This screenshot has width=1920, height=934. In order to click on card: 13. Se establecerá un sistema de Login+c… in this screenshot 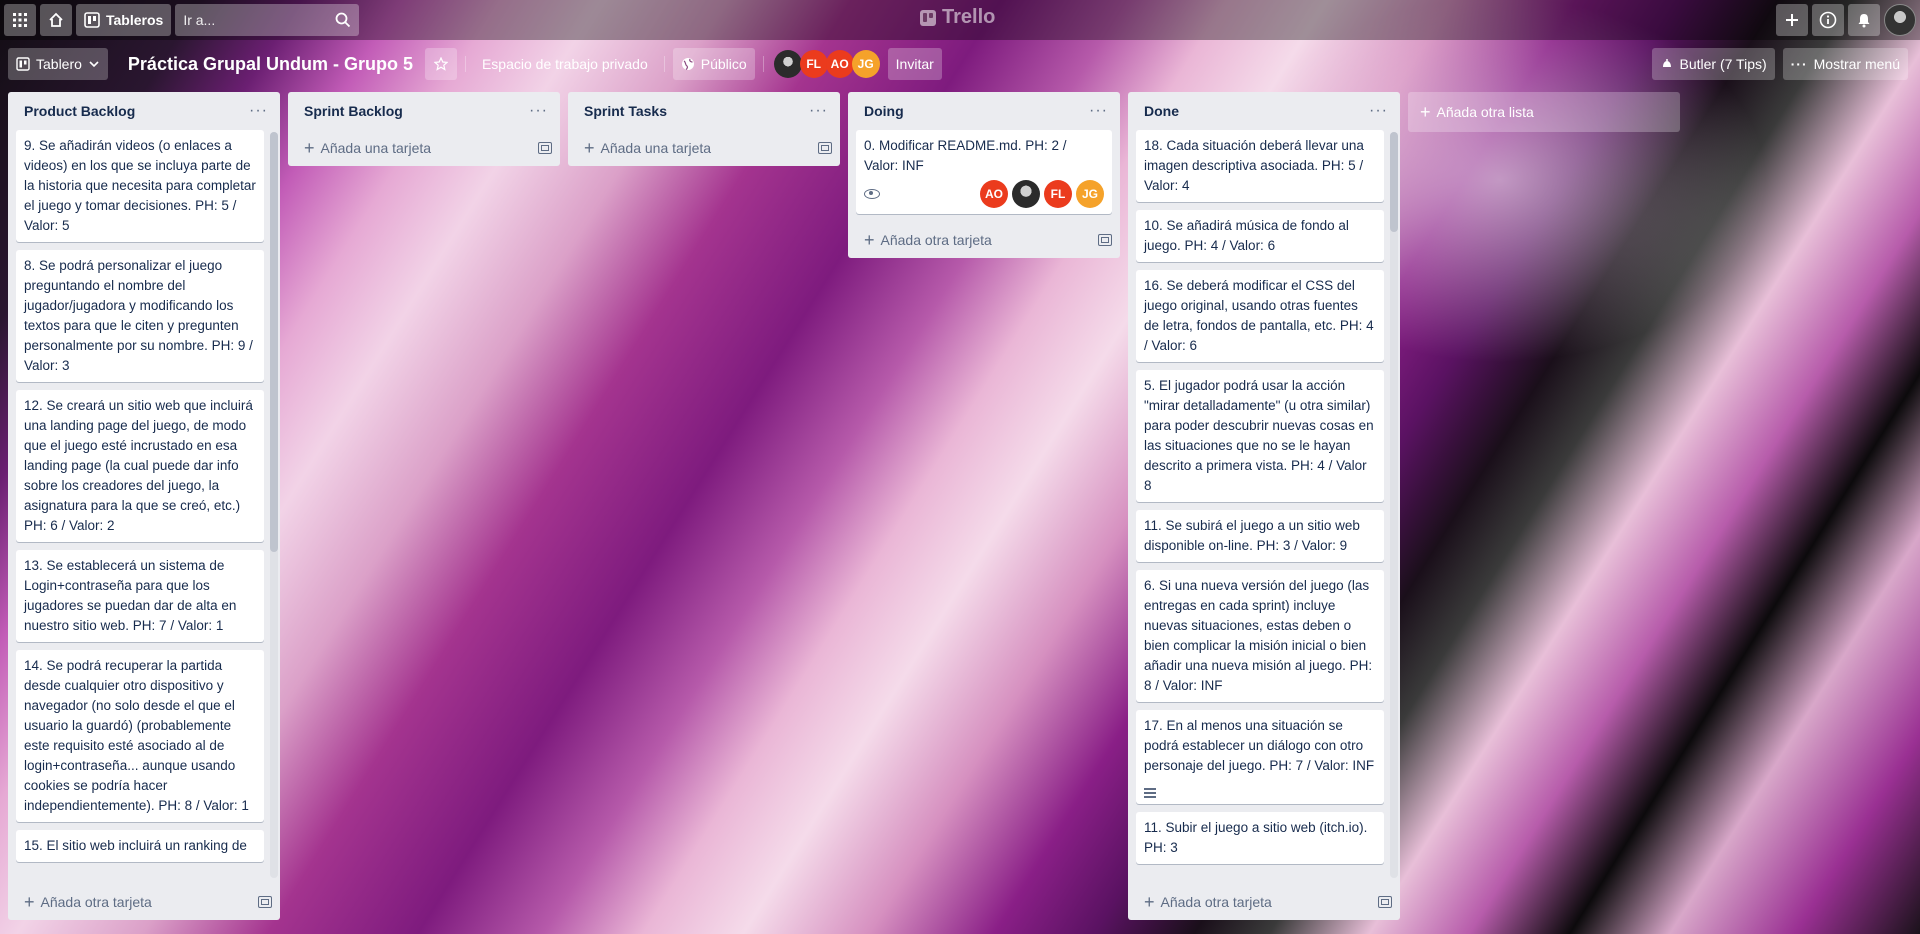, I will do `click(140, 596)`.